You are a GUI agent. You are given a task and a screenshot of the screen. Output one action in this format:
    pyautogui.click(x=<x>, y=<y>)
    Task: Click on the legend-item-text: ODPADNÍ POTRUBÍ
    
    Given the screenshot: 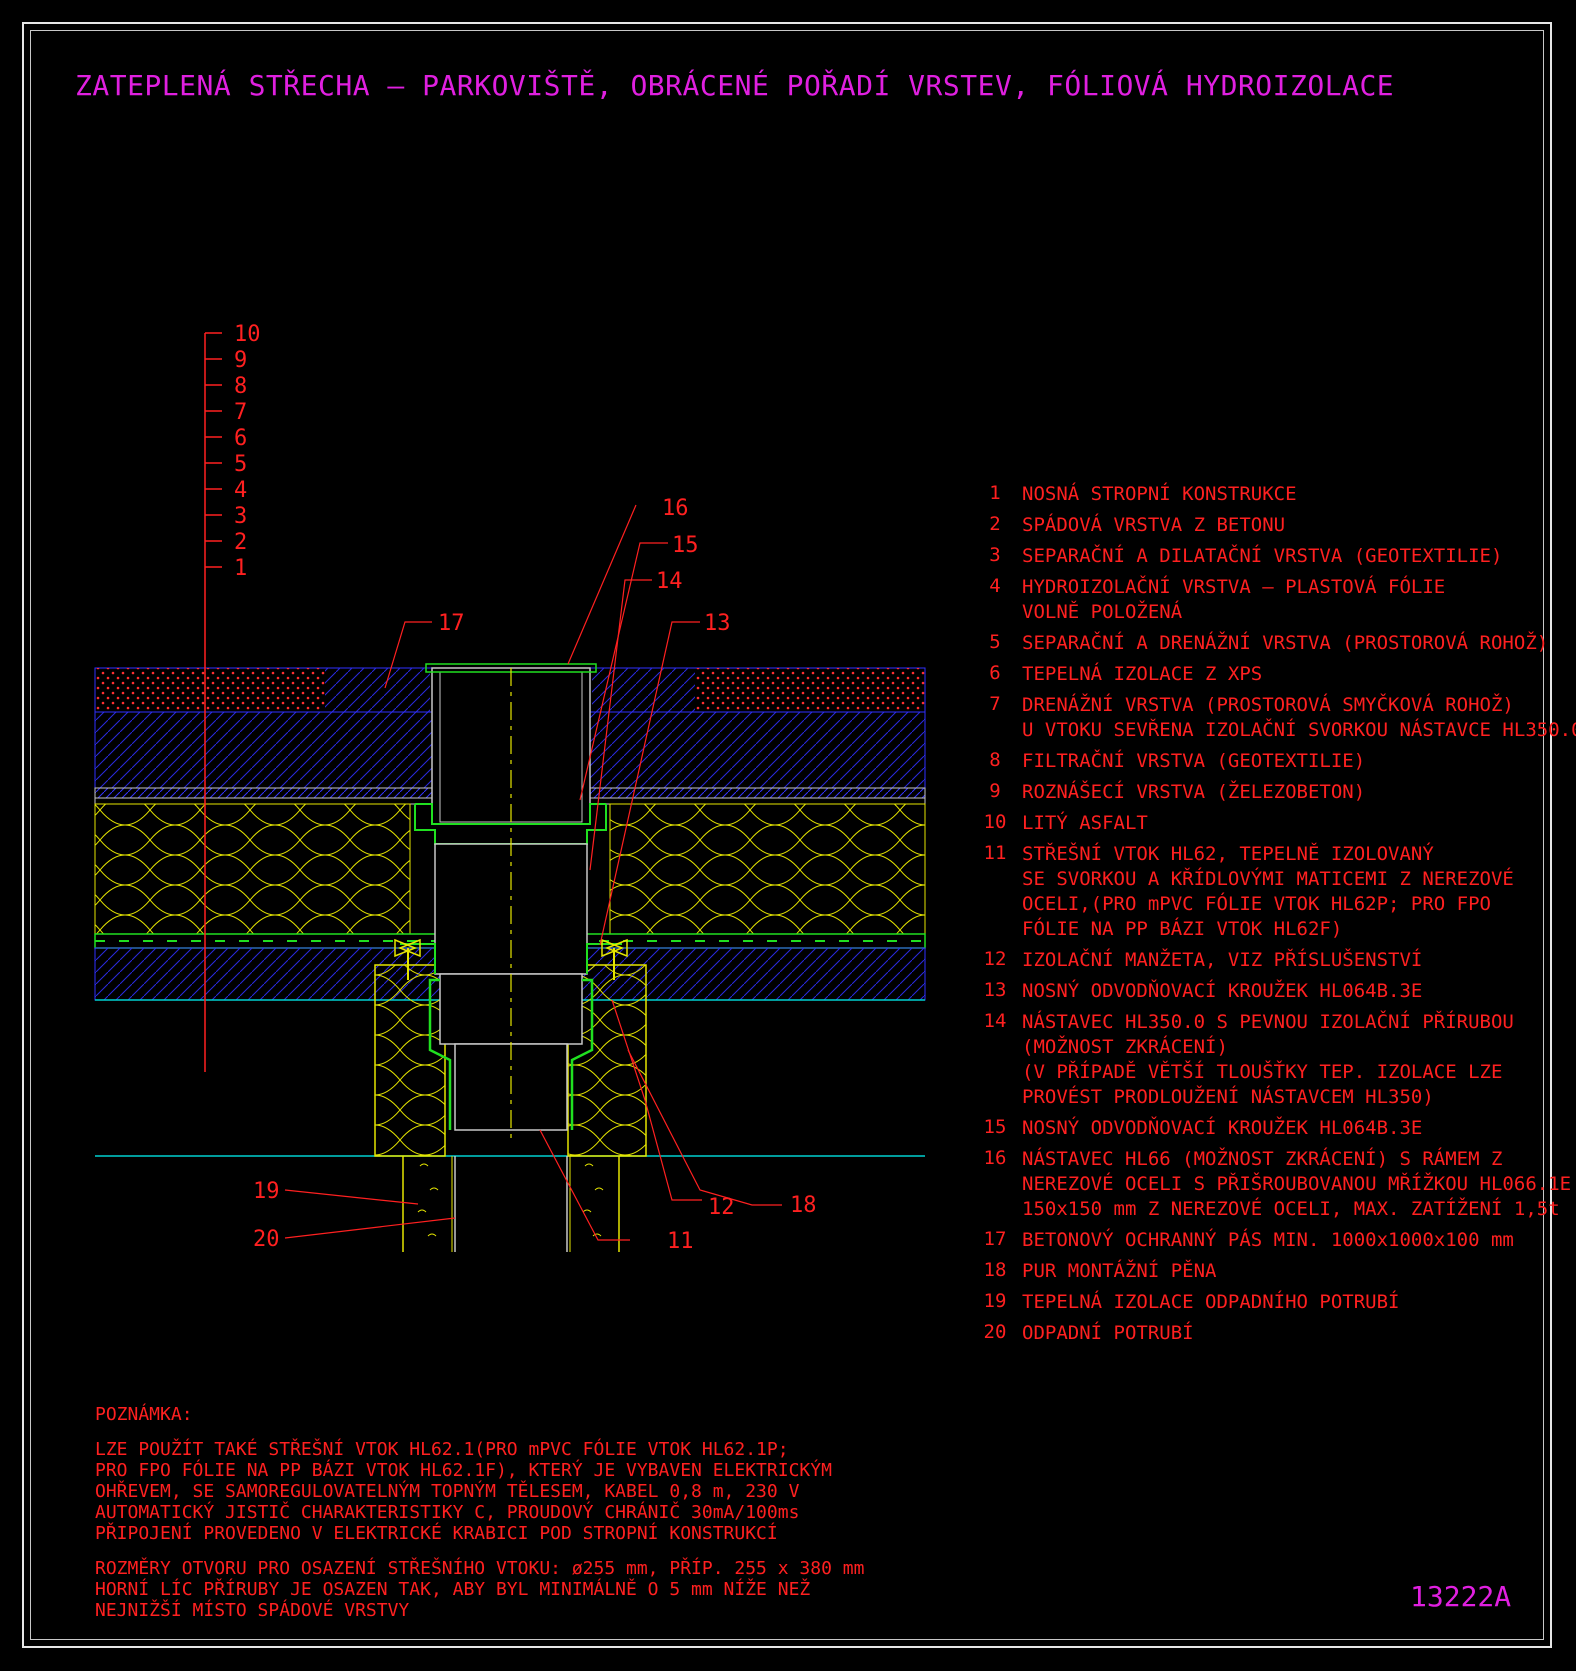 What is the action you would take?
    pyautogui.click(x=1108, y=1333)
    